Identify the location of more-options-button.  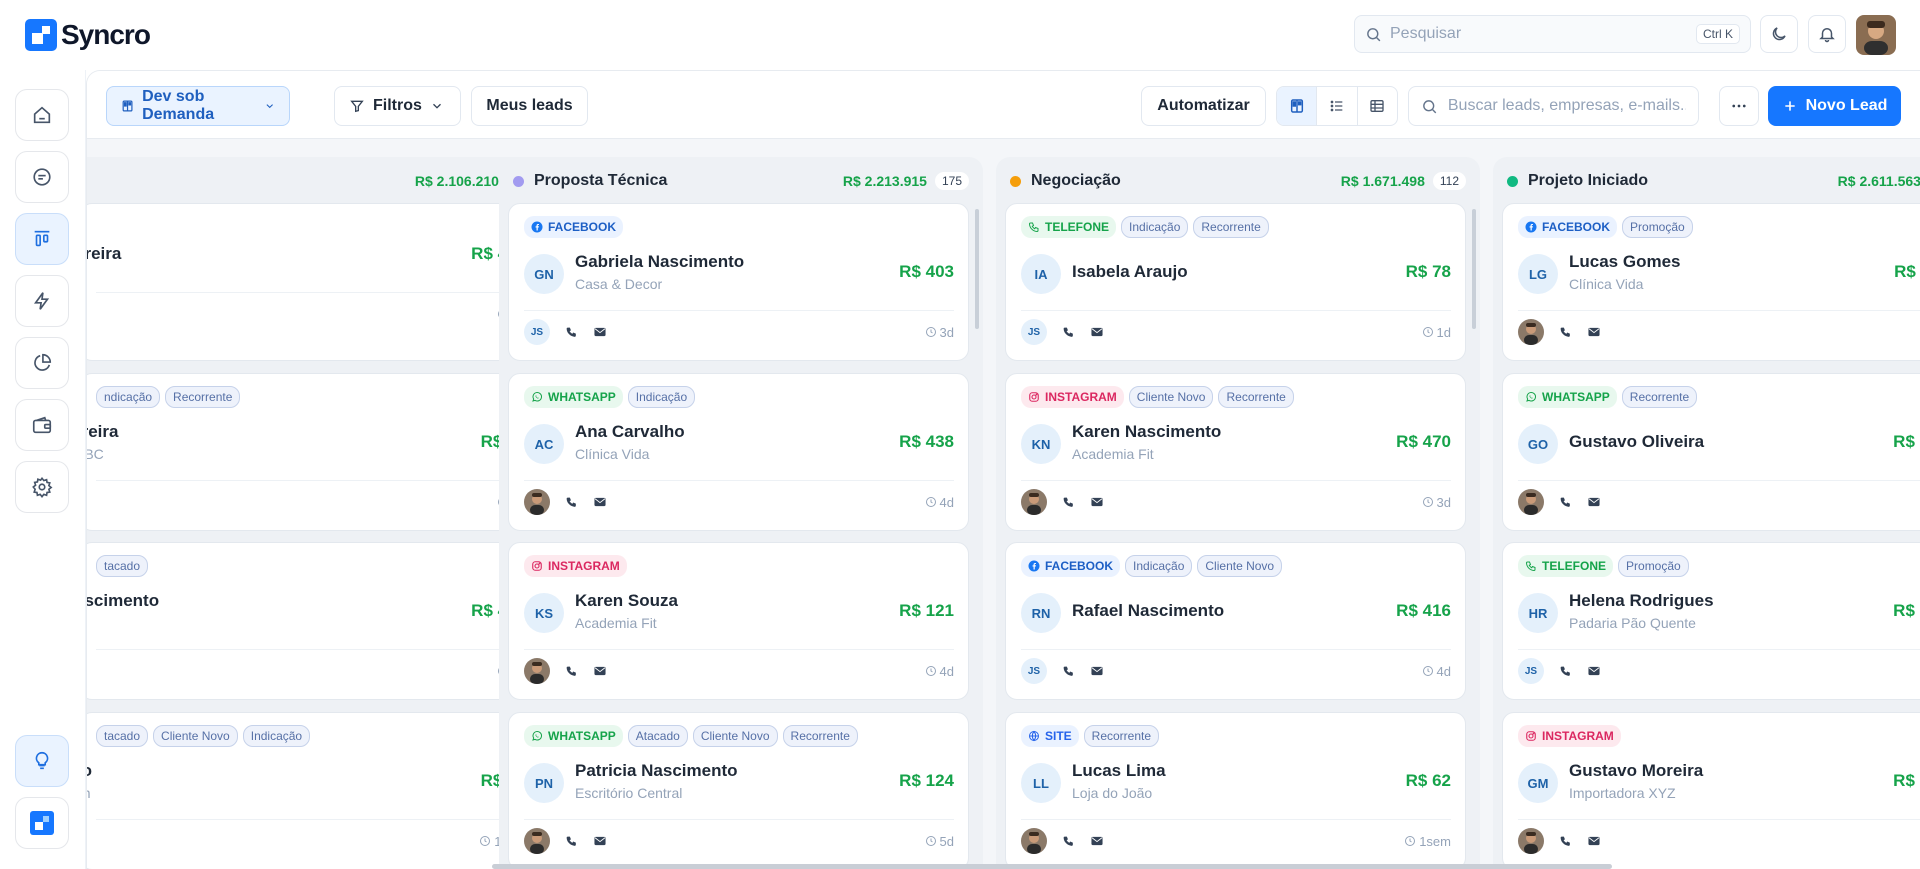
(1739, 106).